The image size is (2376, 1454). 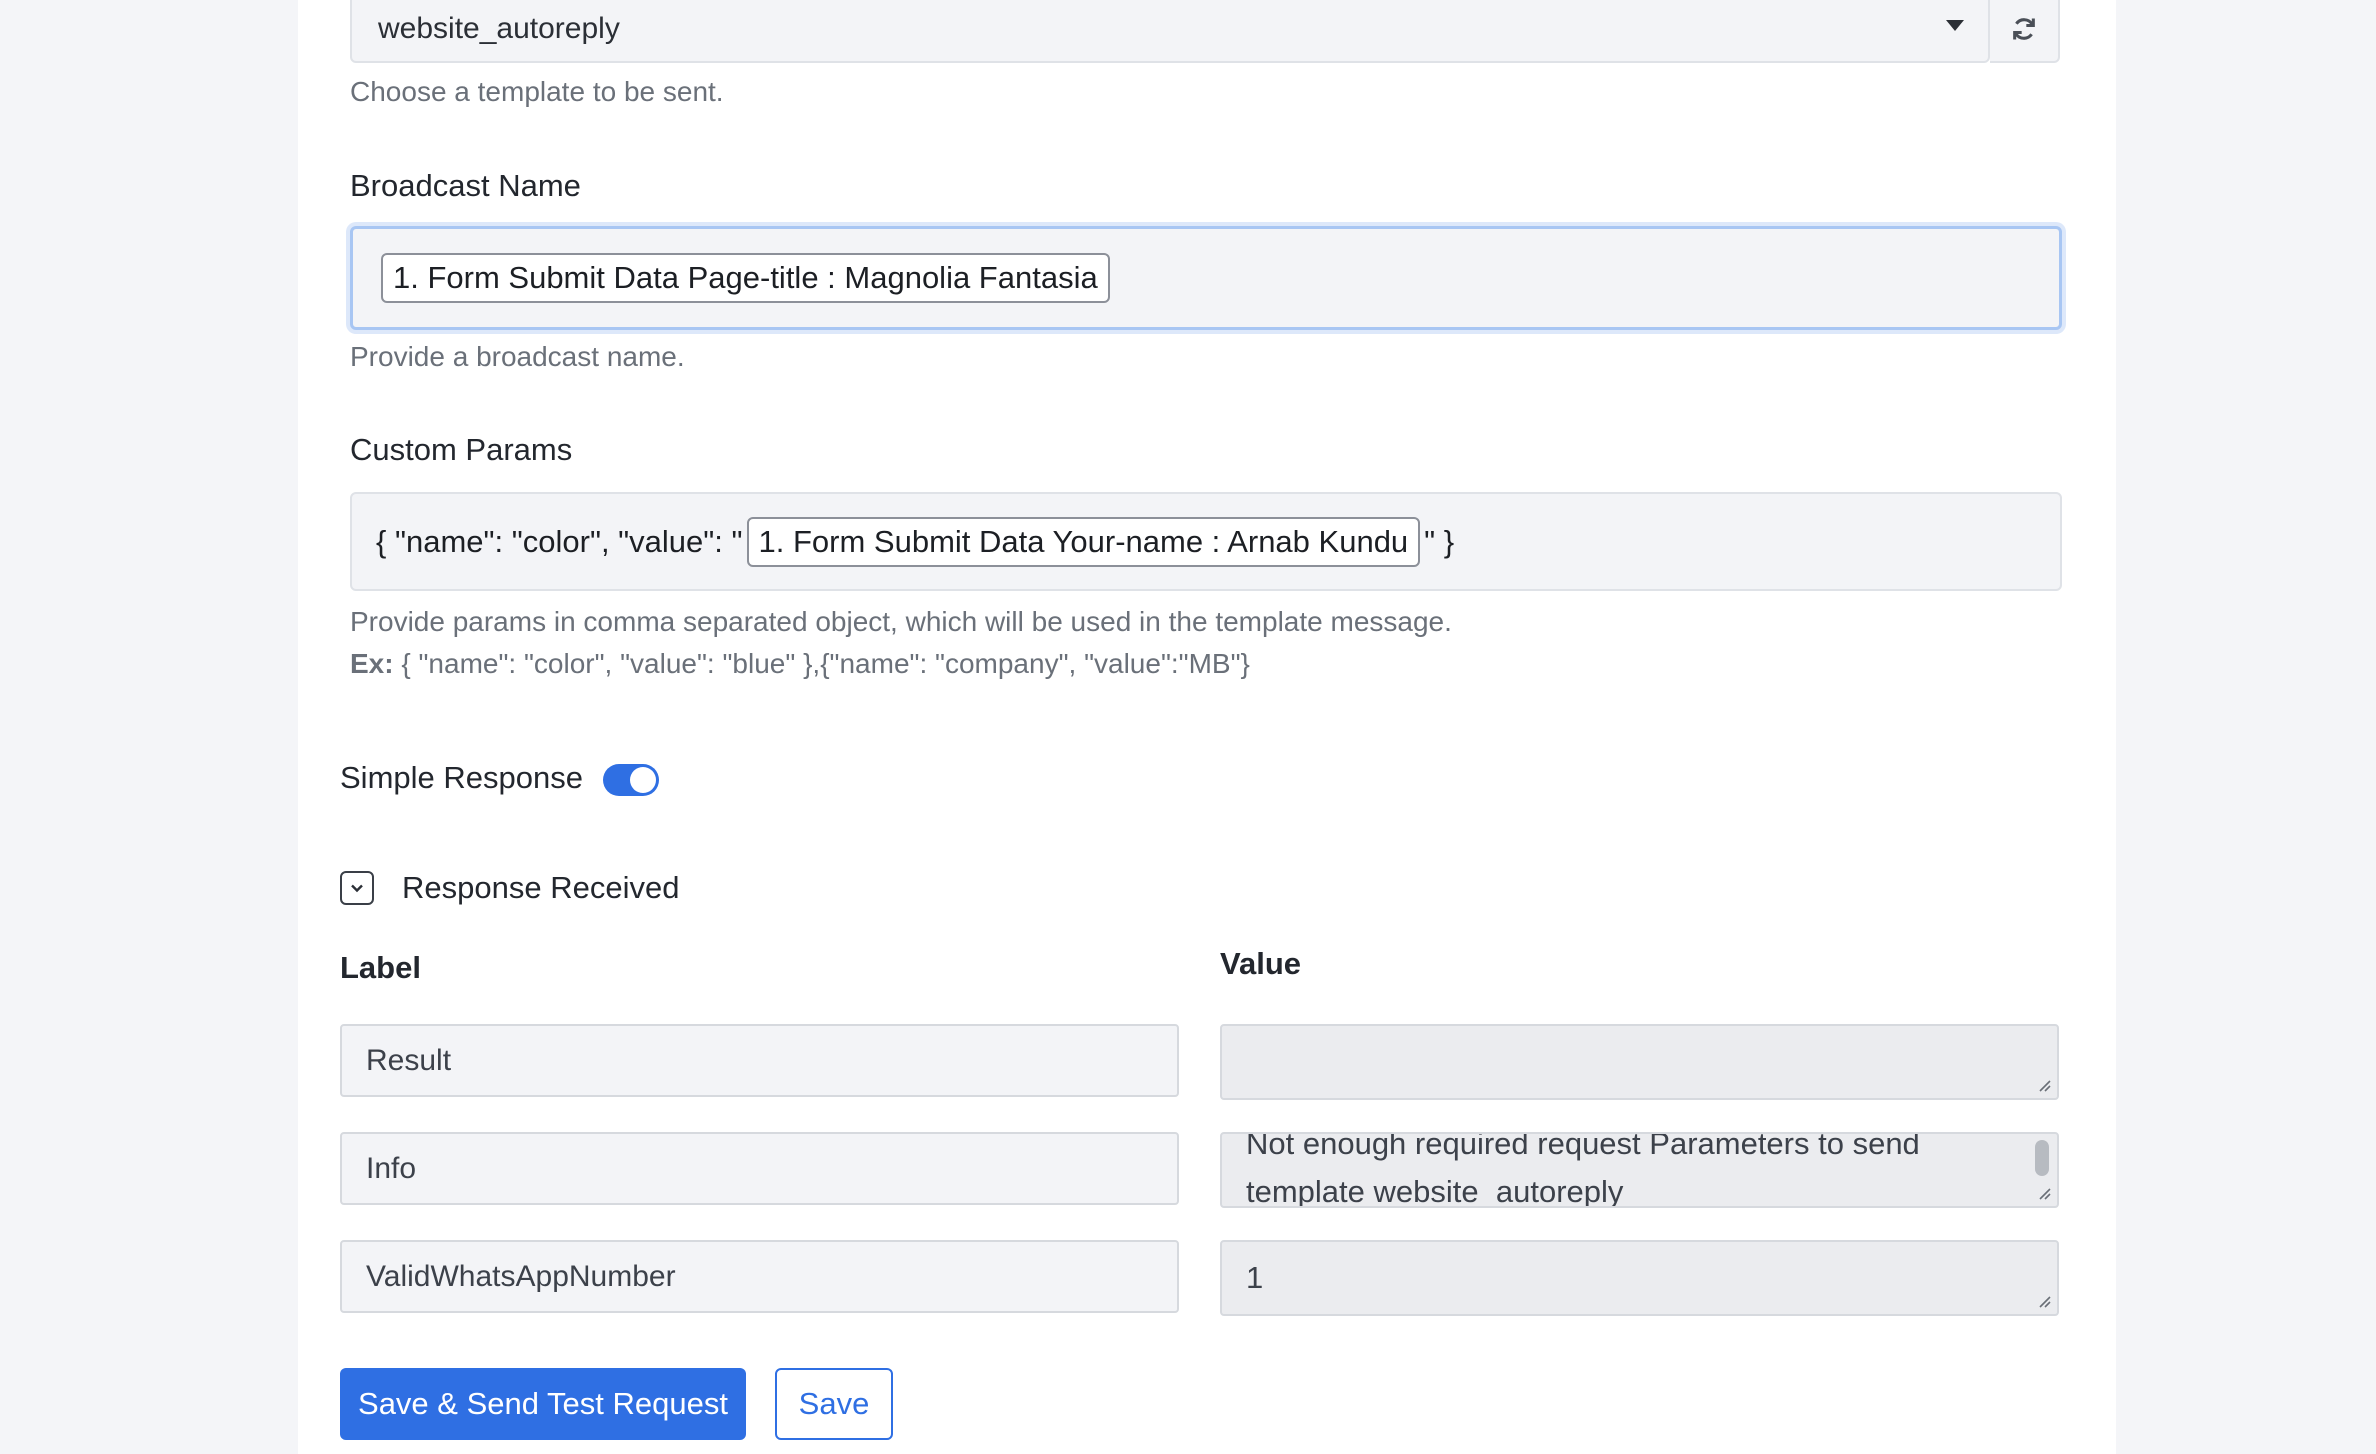 I want to click on caret-down-icon, so click(x=1955, y=25).